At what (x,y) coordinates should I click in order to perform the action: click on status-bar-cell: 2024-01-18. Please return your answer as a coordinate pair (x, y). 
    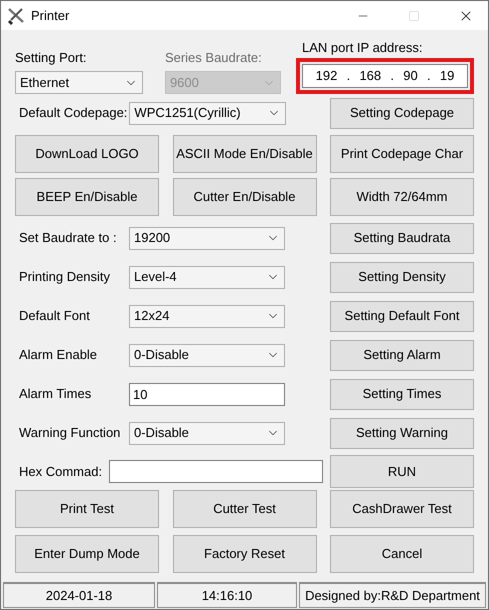
    Looking at the image, I should click on (79, 595).